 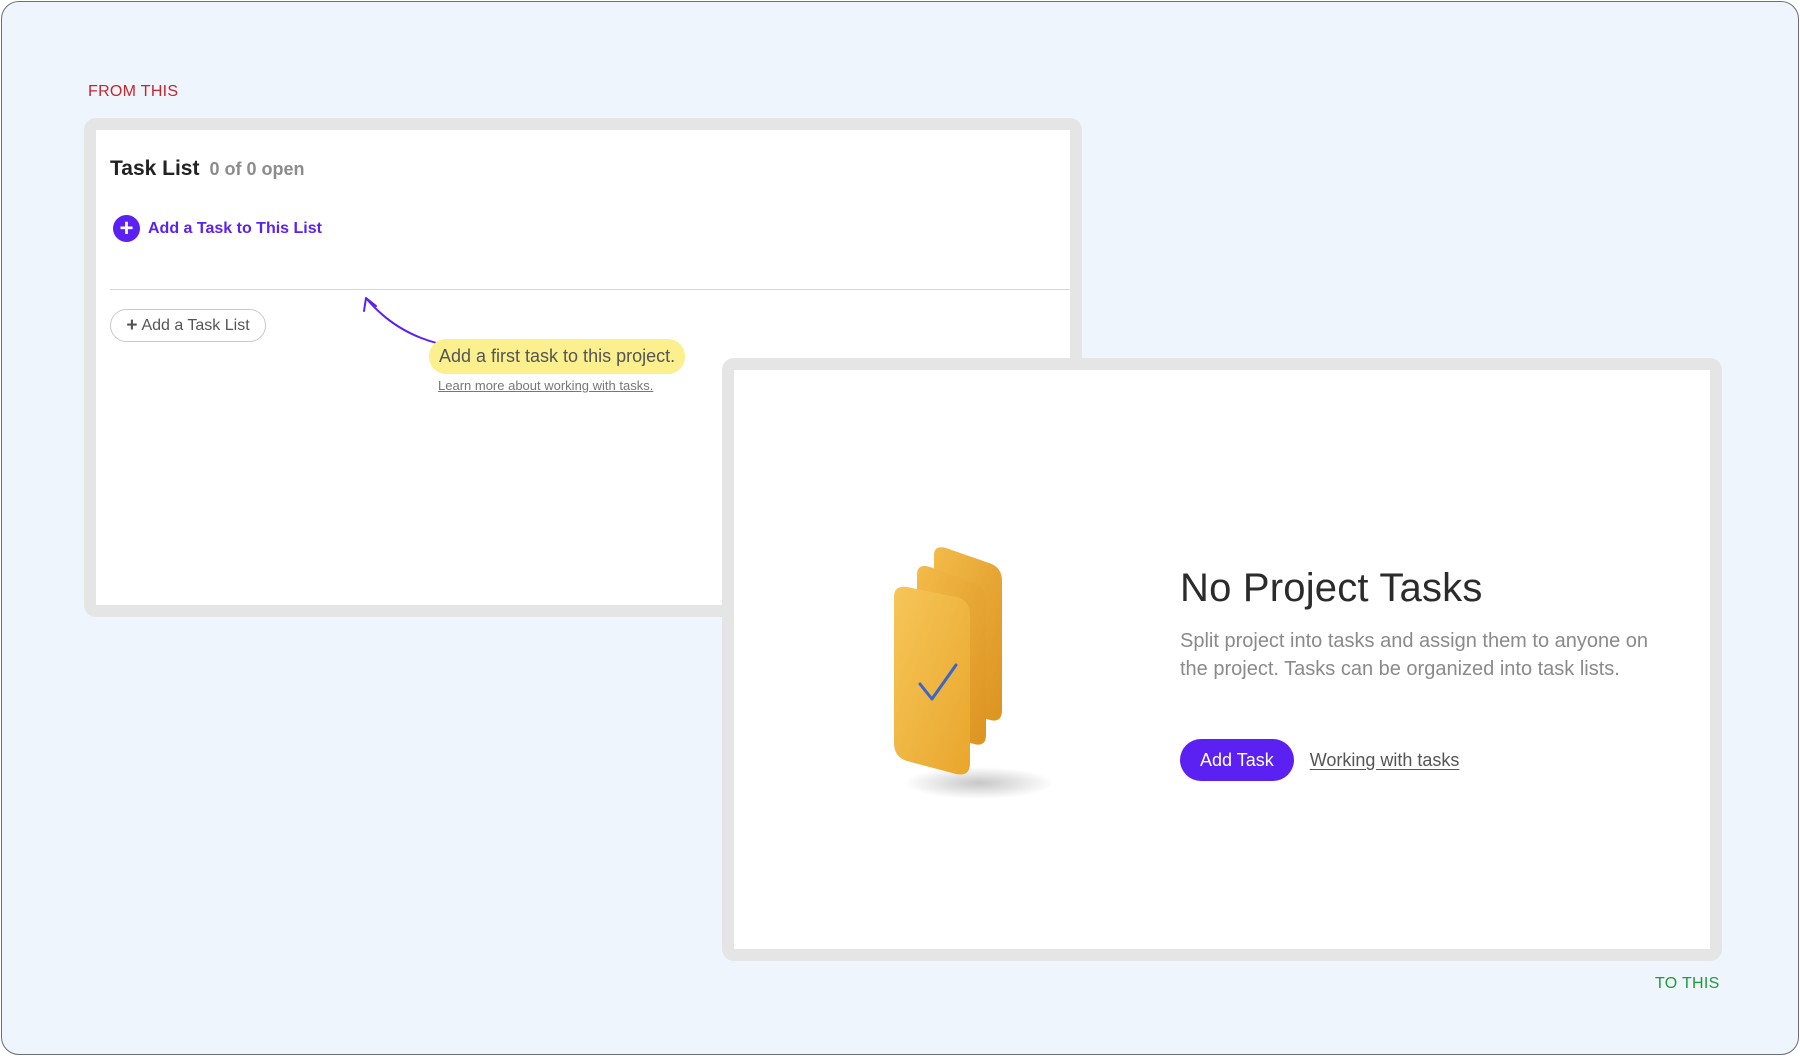 I want to click on add-task-list-button: + Add a Task List, so click(x=188, y=325).